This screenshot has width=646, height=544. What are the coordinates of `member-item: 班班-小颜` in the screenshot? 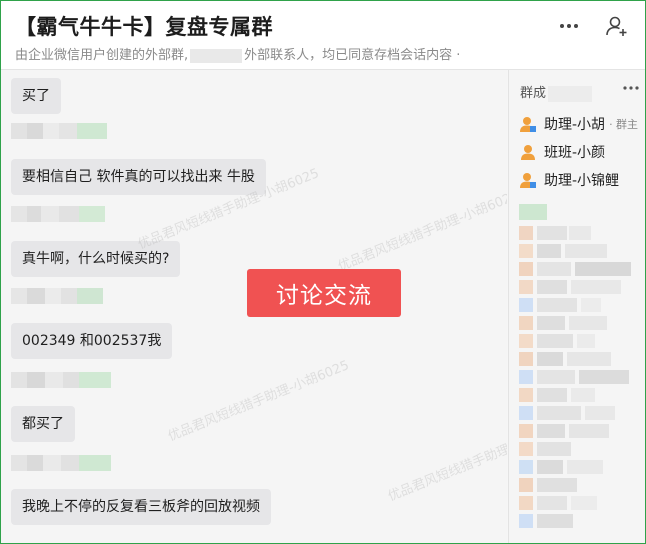 It's located at (562, 152).